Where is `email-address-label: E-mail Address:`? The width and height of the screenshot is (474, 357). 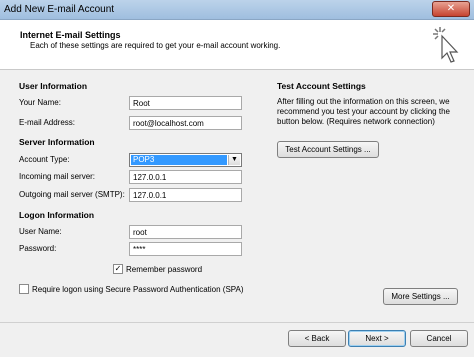 email-address-label: E-mail Address: is located at coordinates (47, 122).